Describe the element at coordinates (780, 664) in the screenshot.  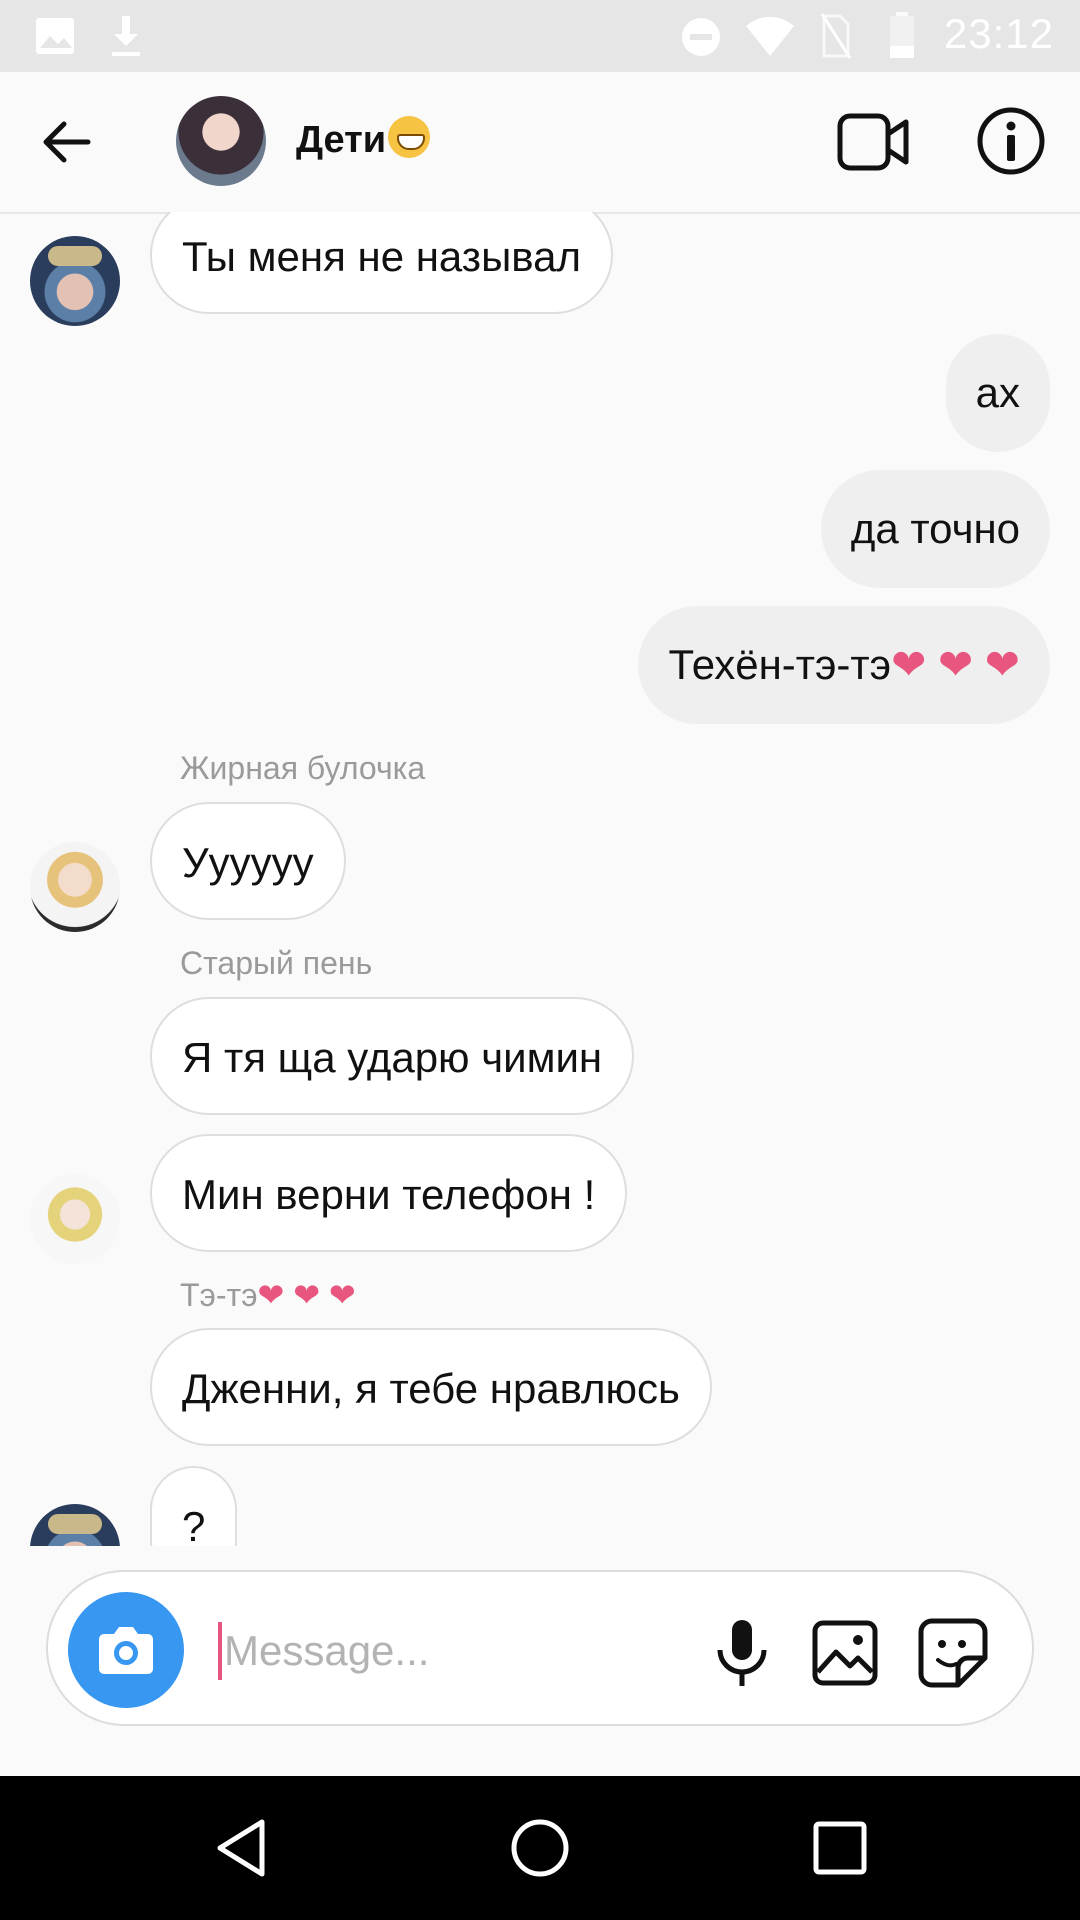
I see `message-text: Техён-тэ-тэ` at that location.